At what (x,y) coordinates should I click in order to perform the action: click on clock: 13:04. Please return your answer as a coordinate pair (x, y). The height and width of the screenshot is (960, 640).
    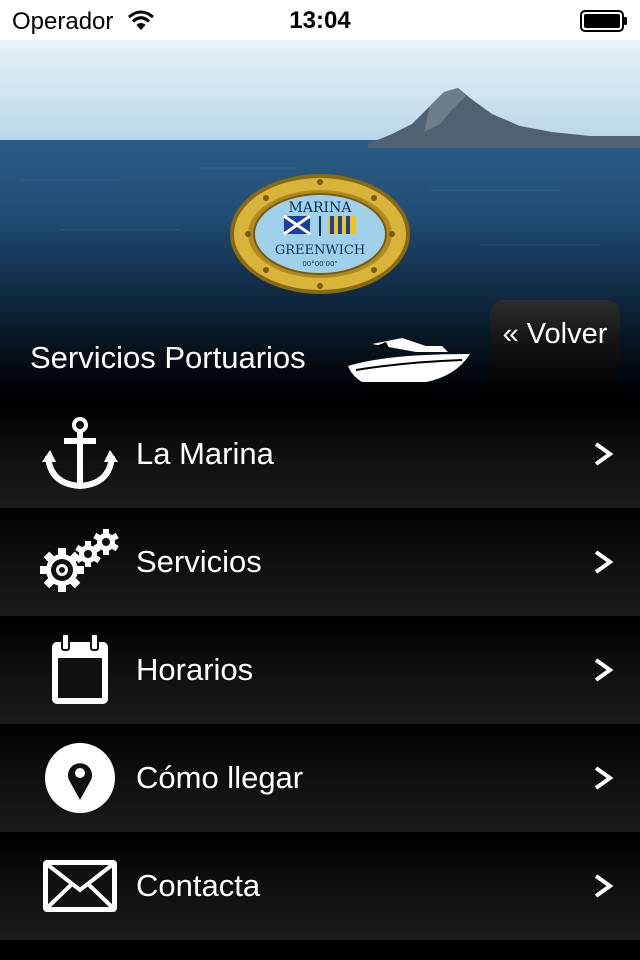
    Looking at the image, I should click on (320, 20).